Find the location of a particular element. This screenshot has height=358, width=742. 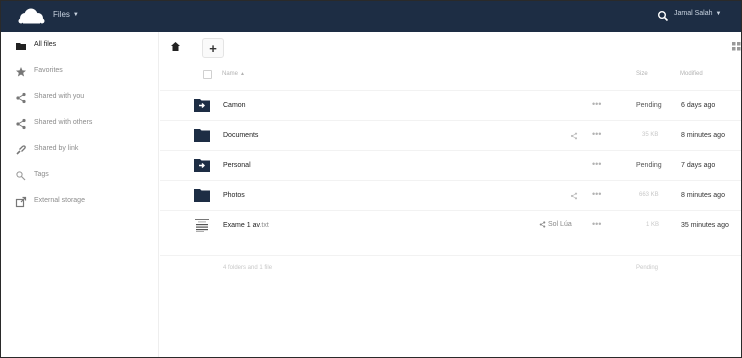

user-menu-button: Jamal Salah ▼ is located at coordinates (697, 13).